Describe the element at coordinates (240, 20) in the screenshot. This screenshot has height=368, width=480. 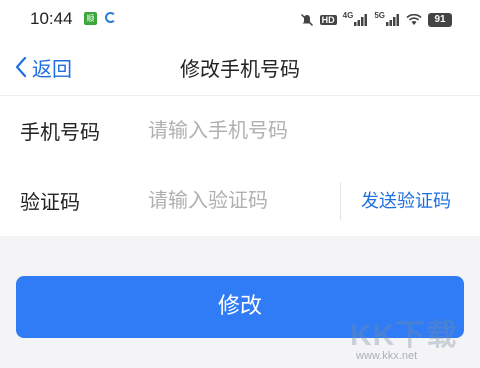
I see `status-bar: 10:44 顺 HD 4G 5G 91` at that location.